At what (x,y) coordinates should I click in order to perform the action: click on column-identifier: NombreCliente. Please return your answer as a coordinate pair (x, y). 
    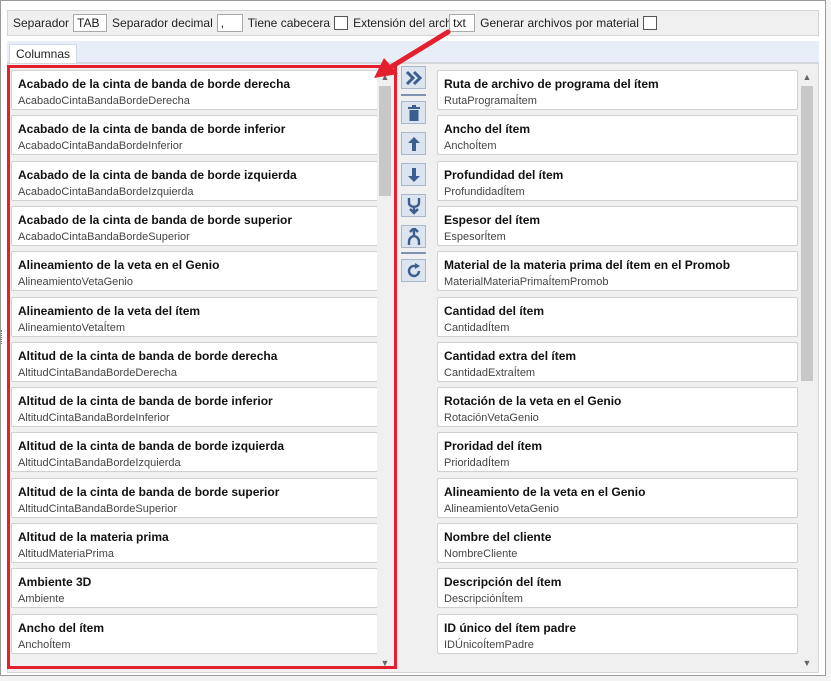
    Looking at the image, I should click on (481, 554).